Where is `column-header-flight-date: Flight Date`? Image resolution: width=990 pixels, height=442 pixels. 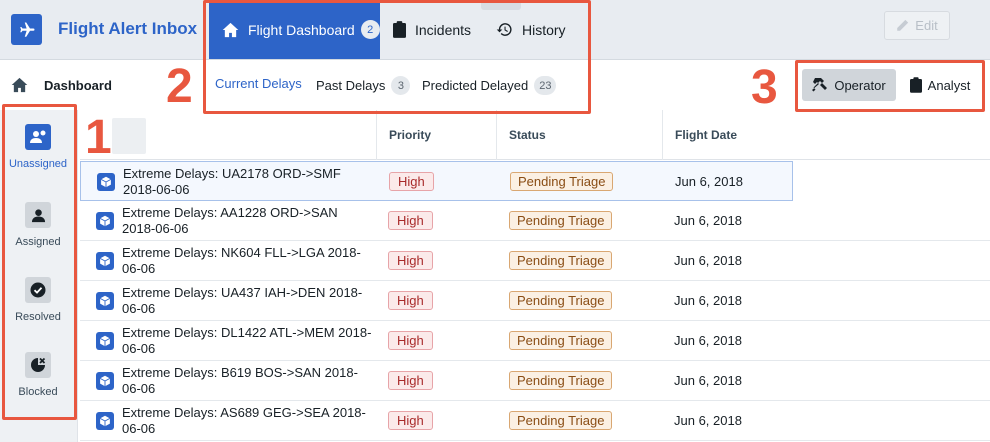
column-header-flight-date: Flight Date is located at coordinates (742, 135).